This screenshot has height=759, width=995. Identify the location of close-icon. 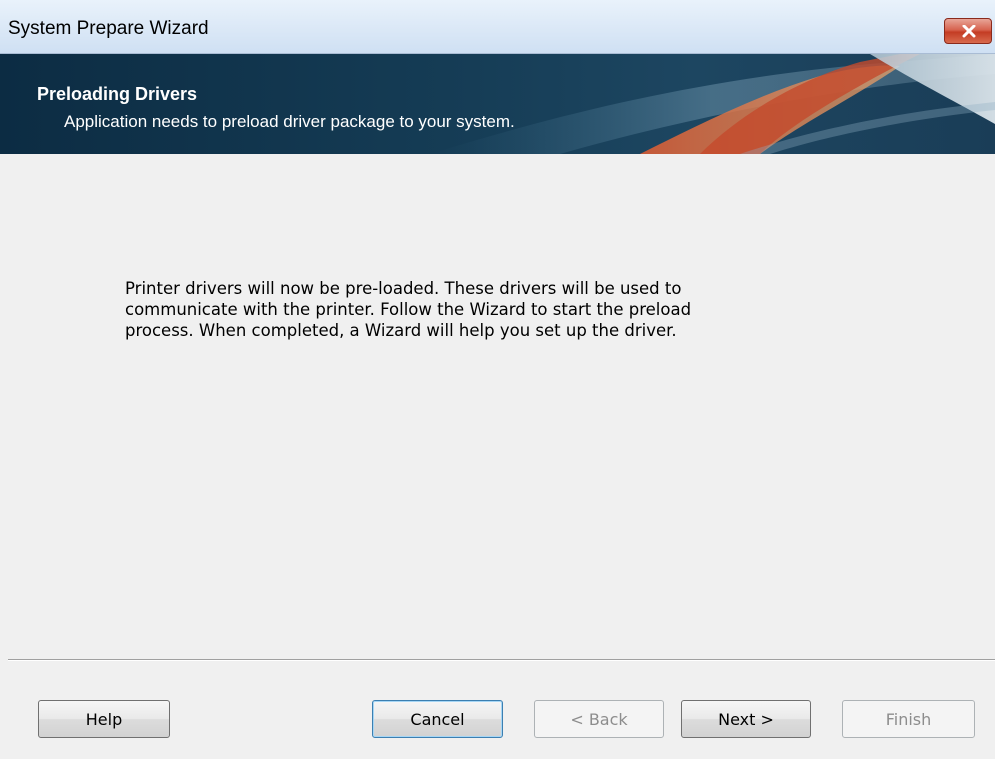
(969, 31).